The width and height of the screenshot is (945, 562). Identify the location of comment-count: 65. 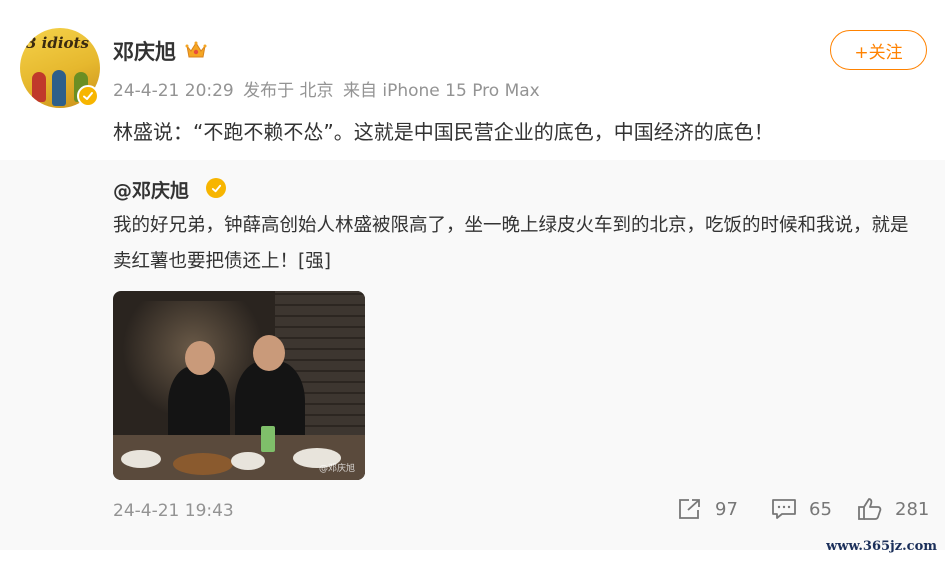
(820, 509).